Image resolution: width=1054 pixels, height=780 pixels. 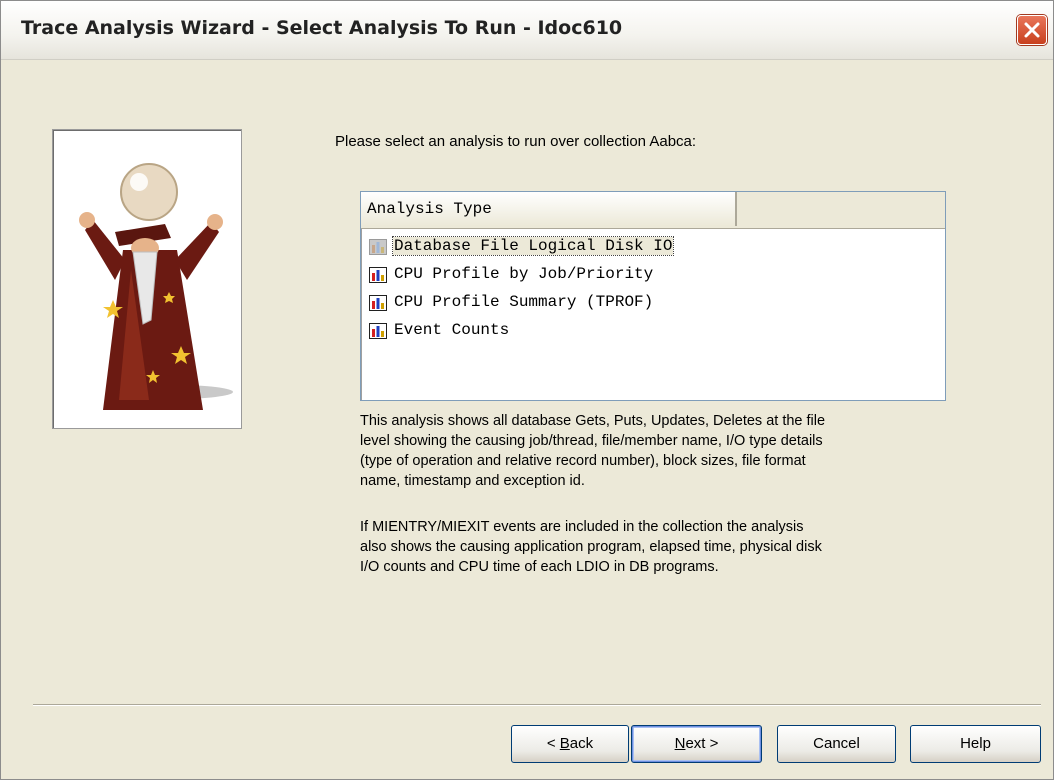 I want to click on description-line: name, timestamp and exception id., so click(x=472, y=481).